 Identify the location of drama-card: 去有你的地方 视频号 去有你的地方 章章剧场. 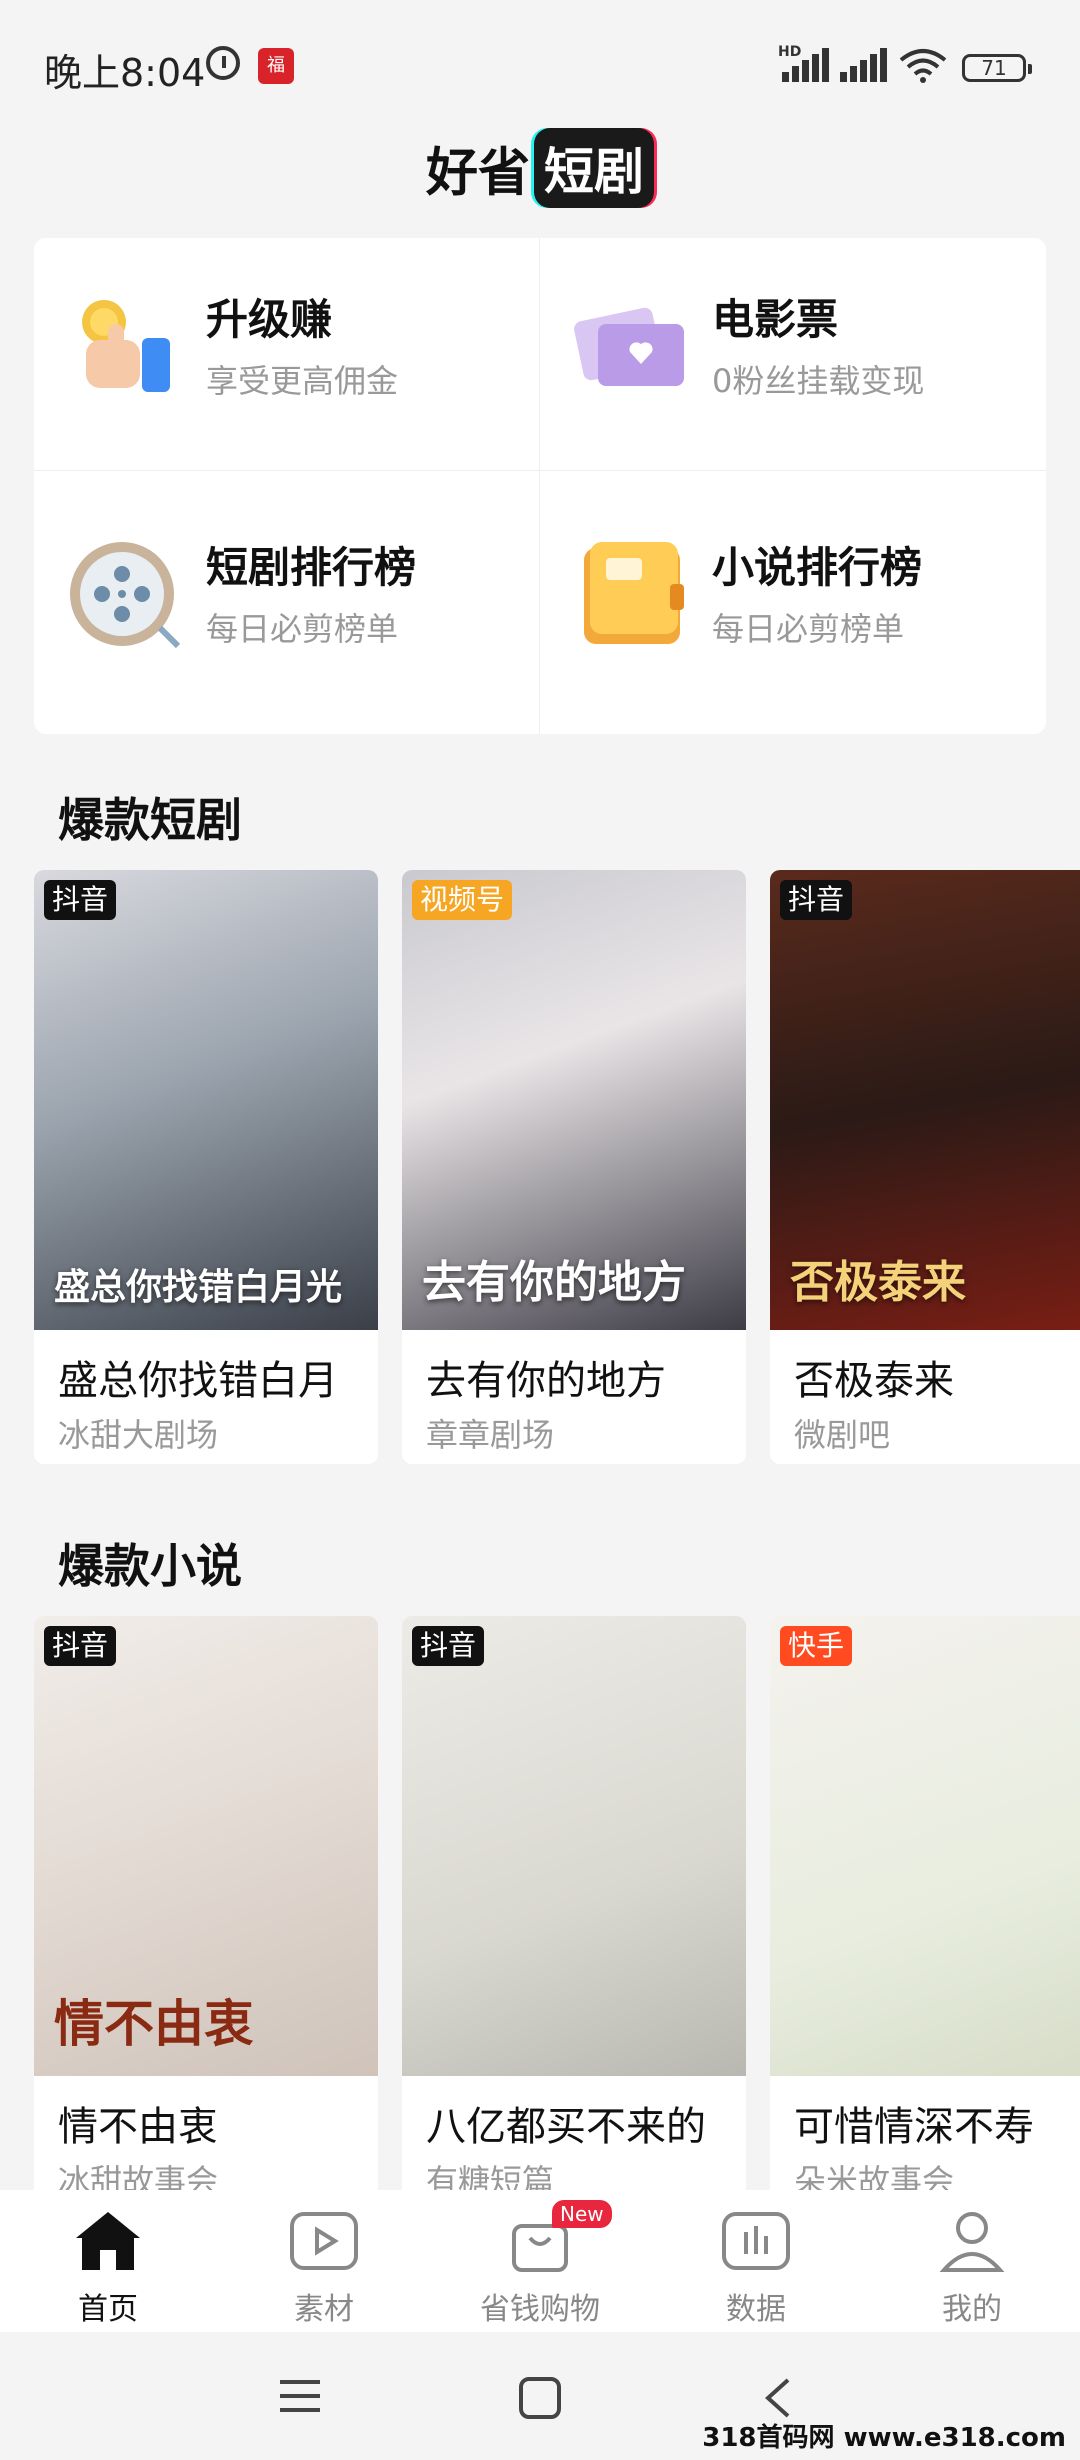
(574, 1167).